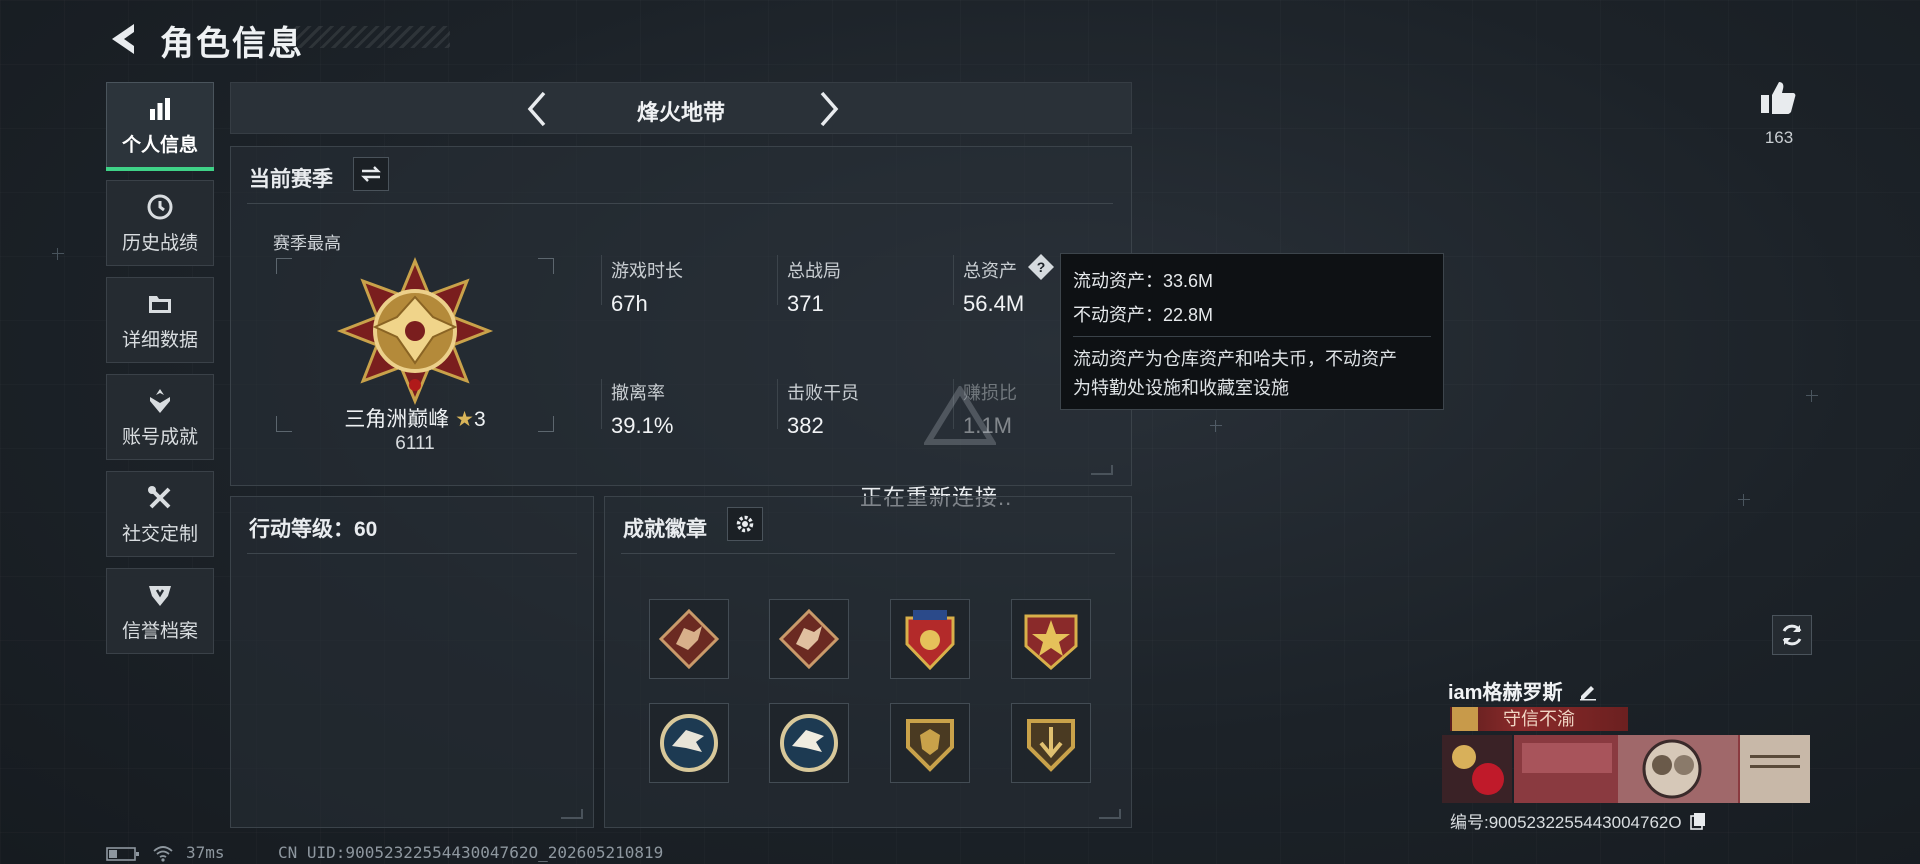 The width and height of the screenshot is (1920, 864). Describe the element at coordinates (291, 179) in the screenshot. I see `season-title: 当前赛季` at that location.